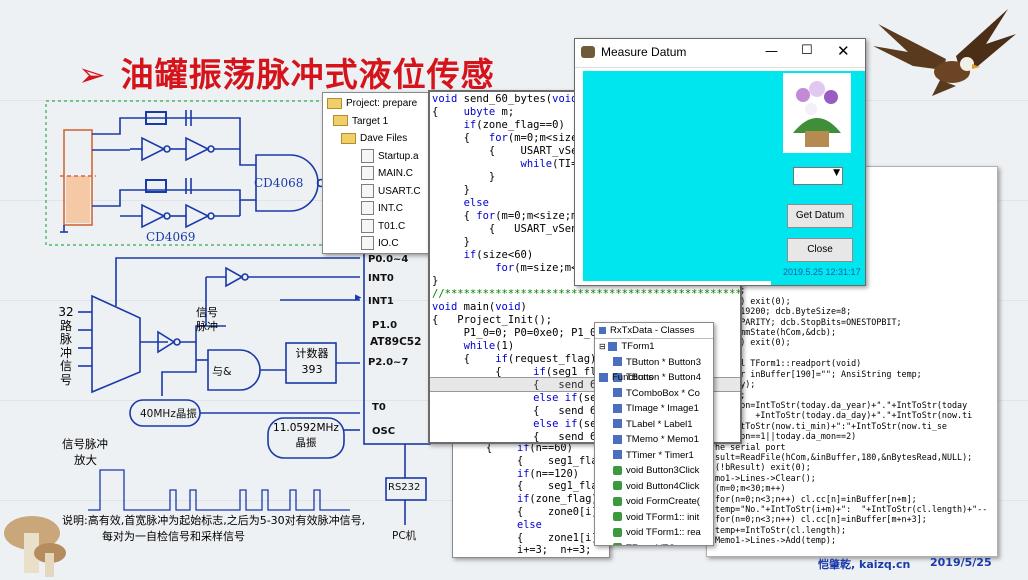 The image size is (1028, 580). Describe the element at coordinates (820, 250) in the screenshot. I see `close-button: Close` at that location.